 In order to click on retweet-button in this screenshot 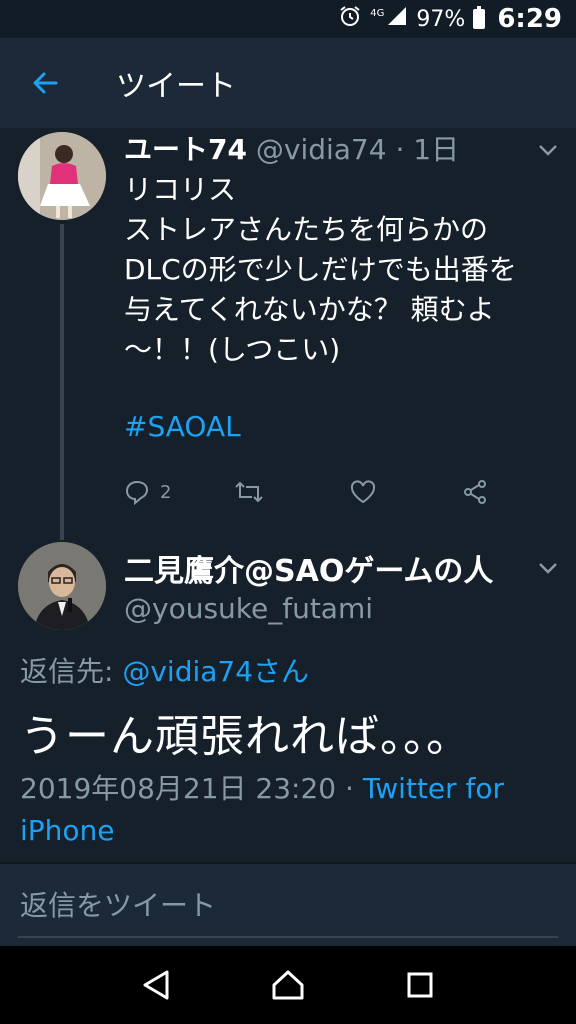, I will do `click(249, 492)`.